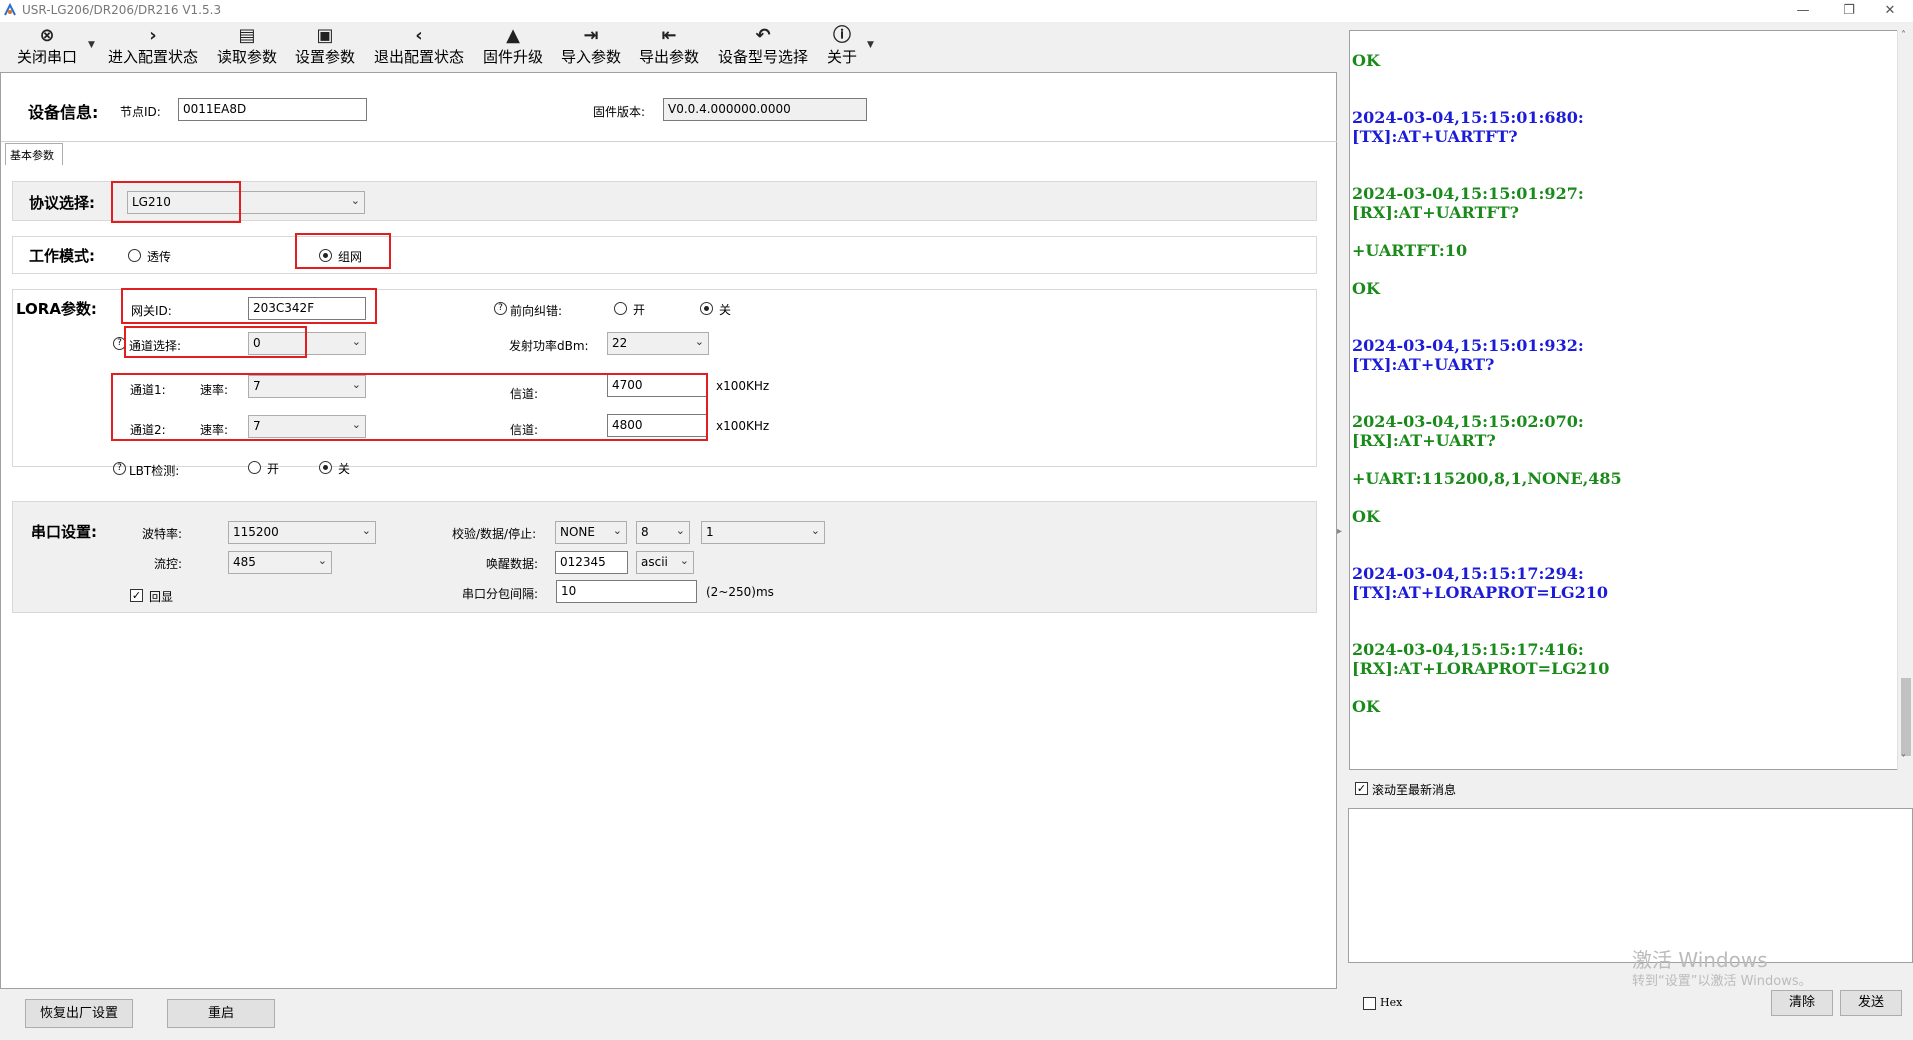 The height and width of the screenshot is (1040, 1913). What do you see at coordinates (669, 141) in the screenshot?
I see `tab-strip-line` at bounding box center [669, 141].